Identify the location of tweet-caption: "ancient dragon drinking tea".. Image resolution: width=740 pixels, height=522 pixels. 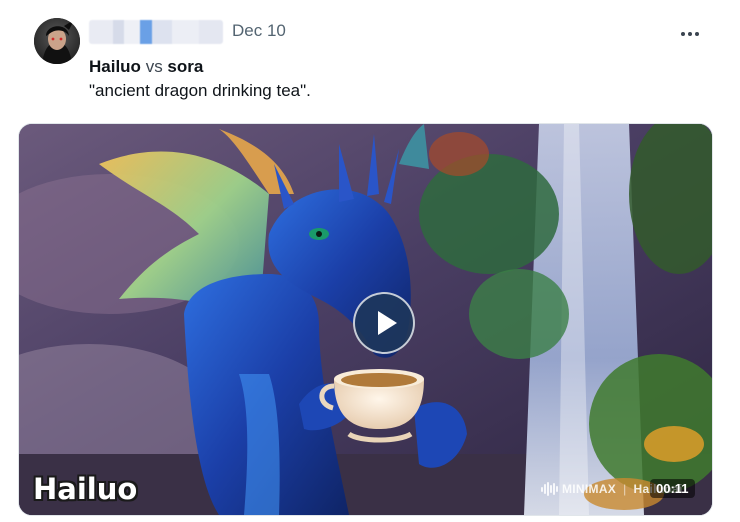
(200, 90).